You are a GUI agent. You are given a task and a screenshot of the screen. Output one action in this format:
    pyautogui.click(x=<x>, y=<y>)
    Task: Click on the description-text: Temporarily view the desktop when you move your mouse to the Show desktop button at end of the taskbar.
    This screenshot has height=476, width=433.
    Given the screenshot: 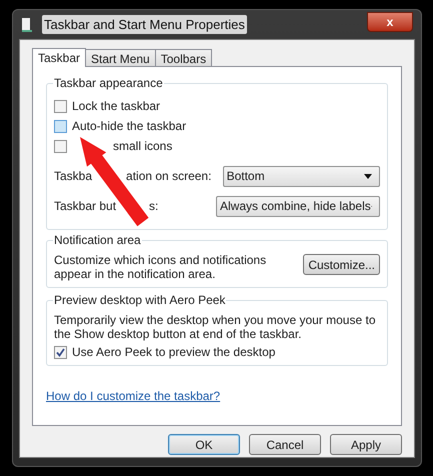 What is the action you would take?
    pyautogui.click(x=215, y=327)
    